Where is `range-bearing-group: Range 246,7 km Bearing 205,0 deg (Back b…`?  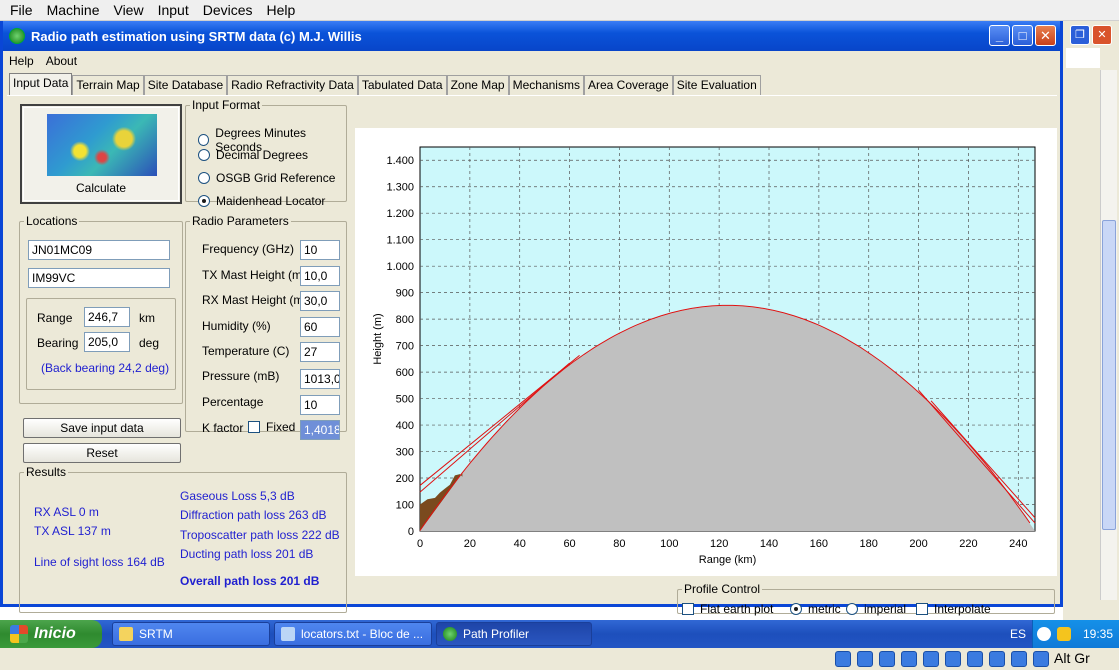 range-bearing-group: Range 246,7 km Bearing 205,0 deg (Back b… is located at coordinates (101, 344).